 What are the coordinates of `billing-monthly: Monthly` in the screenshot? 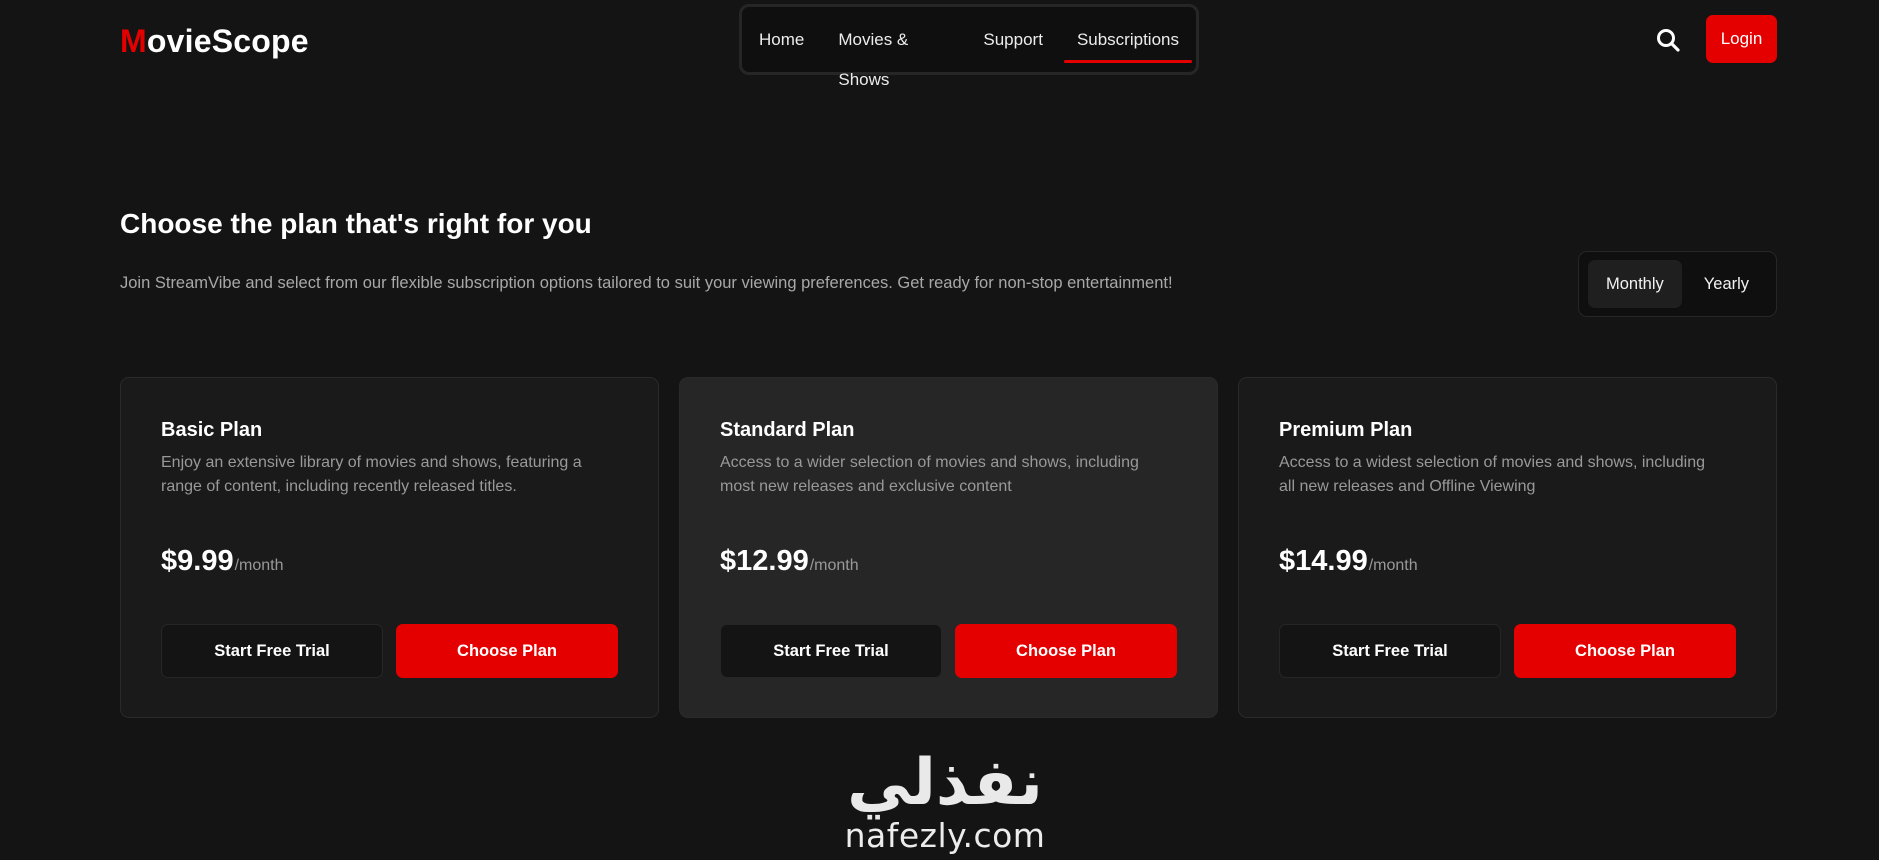 It's located at (1635, 284).